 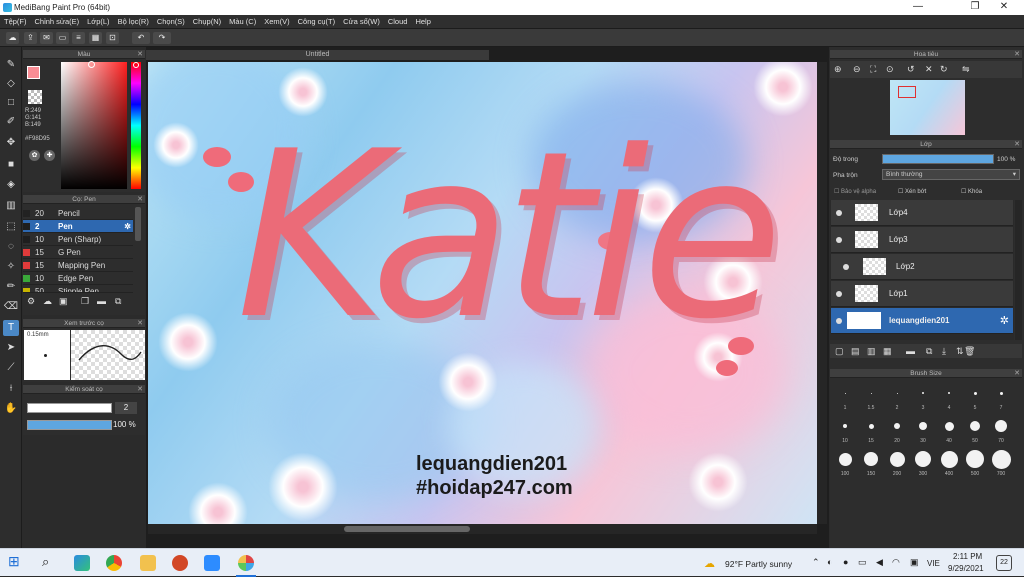 I want to click on hue-cursor, so click(x=136, y=65).